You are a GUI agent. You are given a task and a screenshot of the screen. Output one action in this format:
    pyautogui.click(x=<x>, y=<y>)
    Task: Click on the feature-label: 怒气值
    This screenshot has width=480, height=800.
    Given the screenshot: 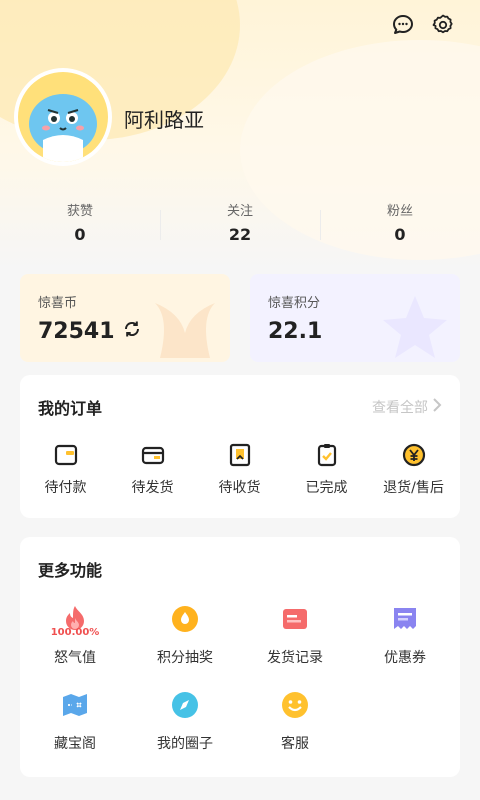 What is the action you would take?
    pyautogui.click(x=75, y=658)
    